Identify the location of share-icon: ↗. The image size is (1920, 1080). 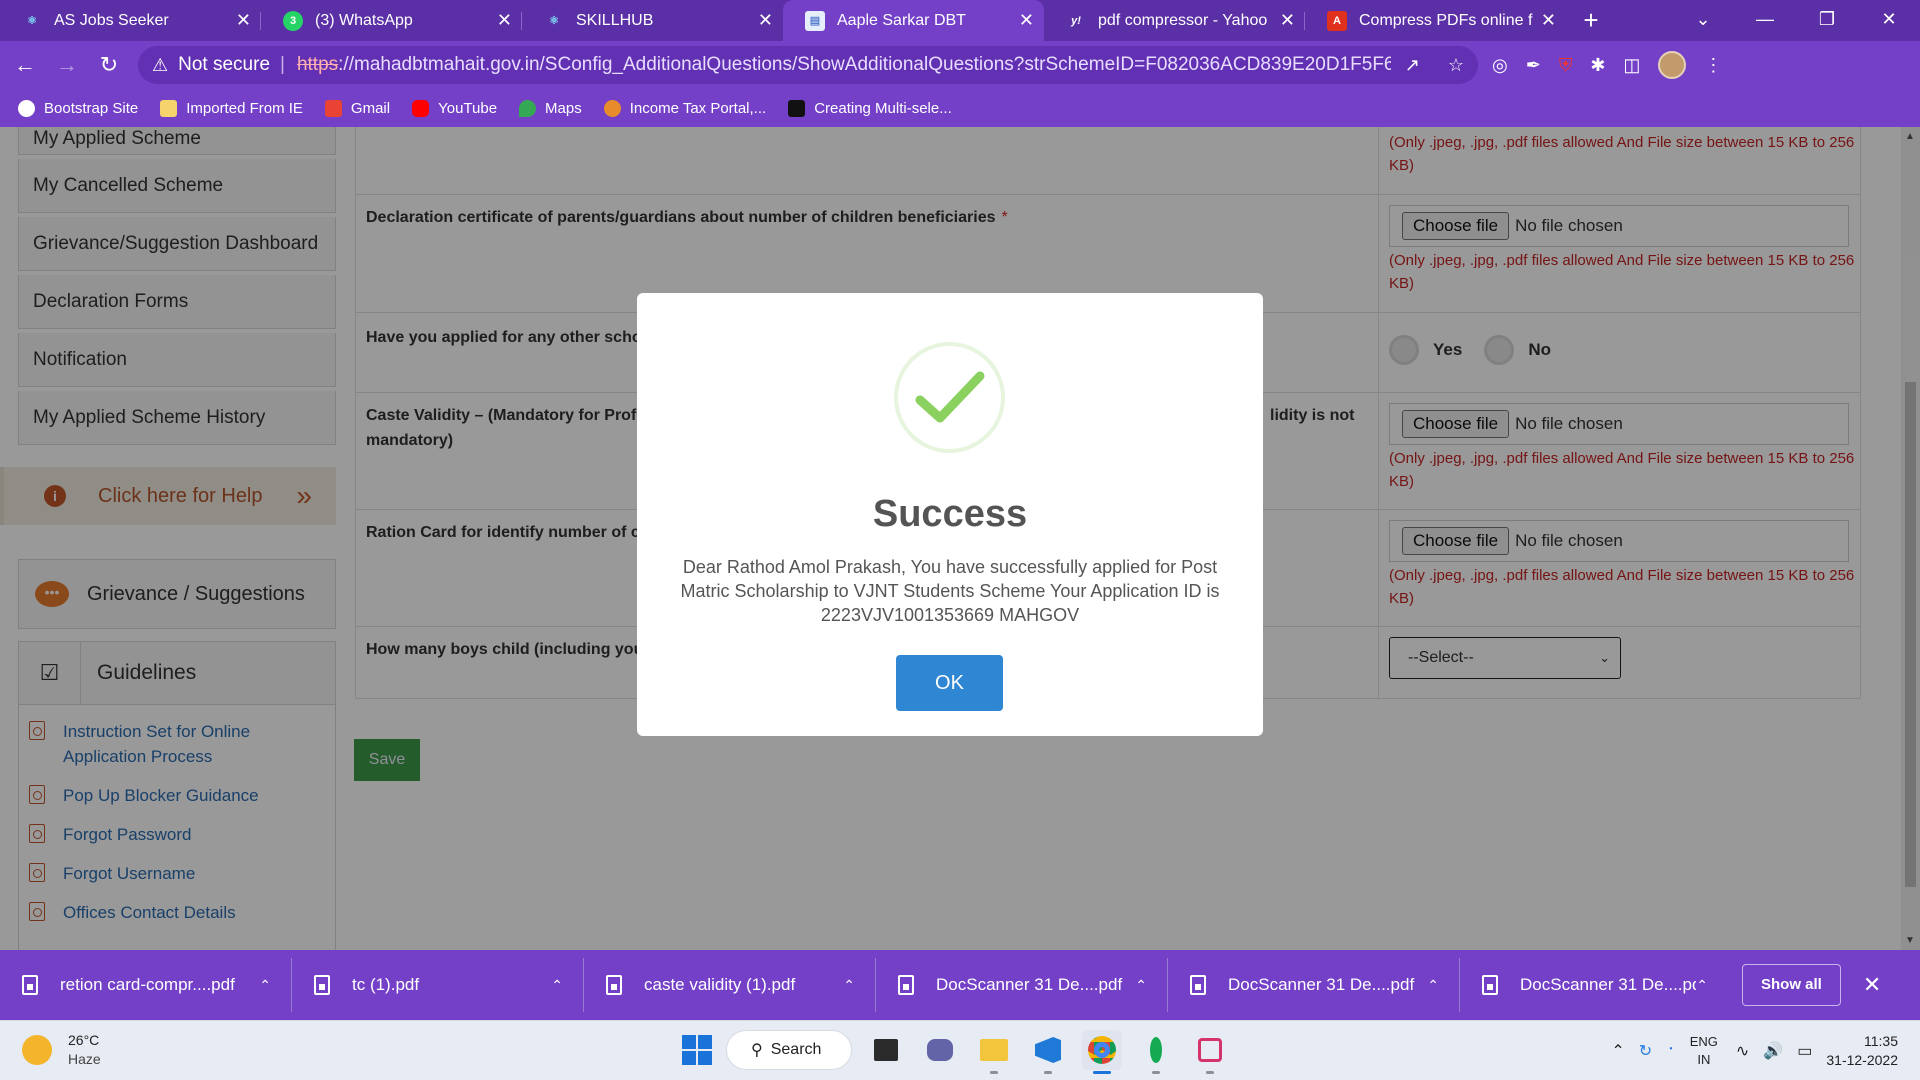
(1412, 65).